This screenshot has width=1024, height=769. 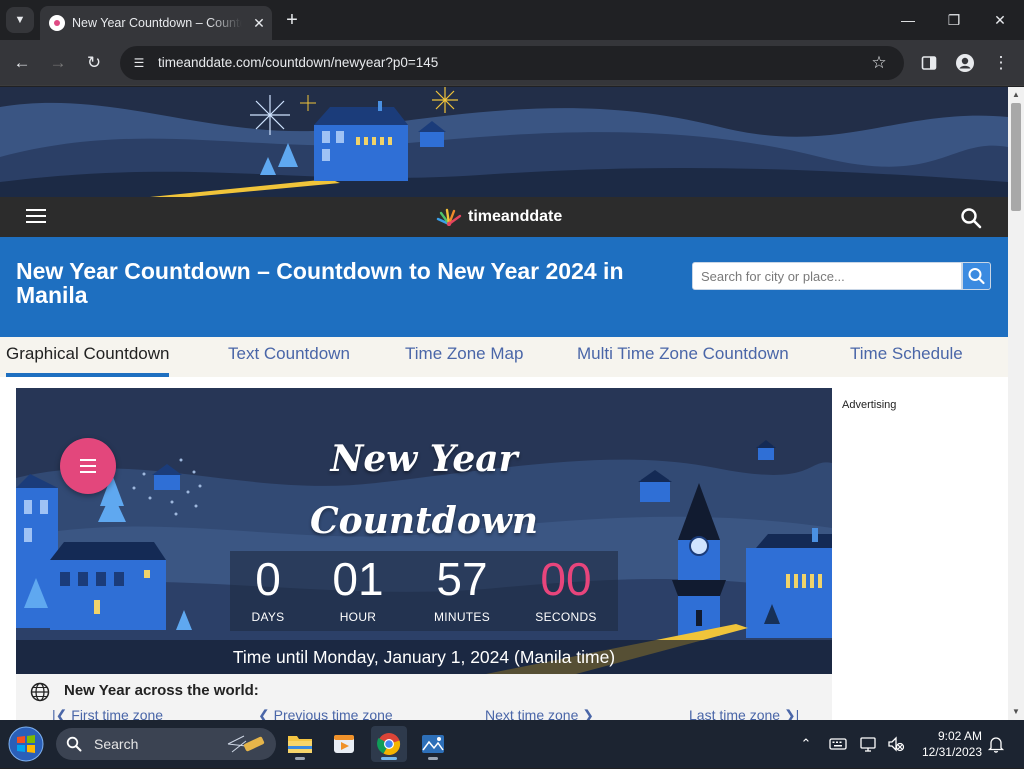 What do you see at coordinates (26, 744) in the screenshot?
I see `start-button` at bounding box center [26, 744].